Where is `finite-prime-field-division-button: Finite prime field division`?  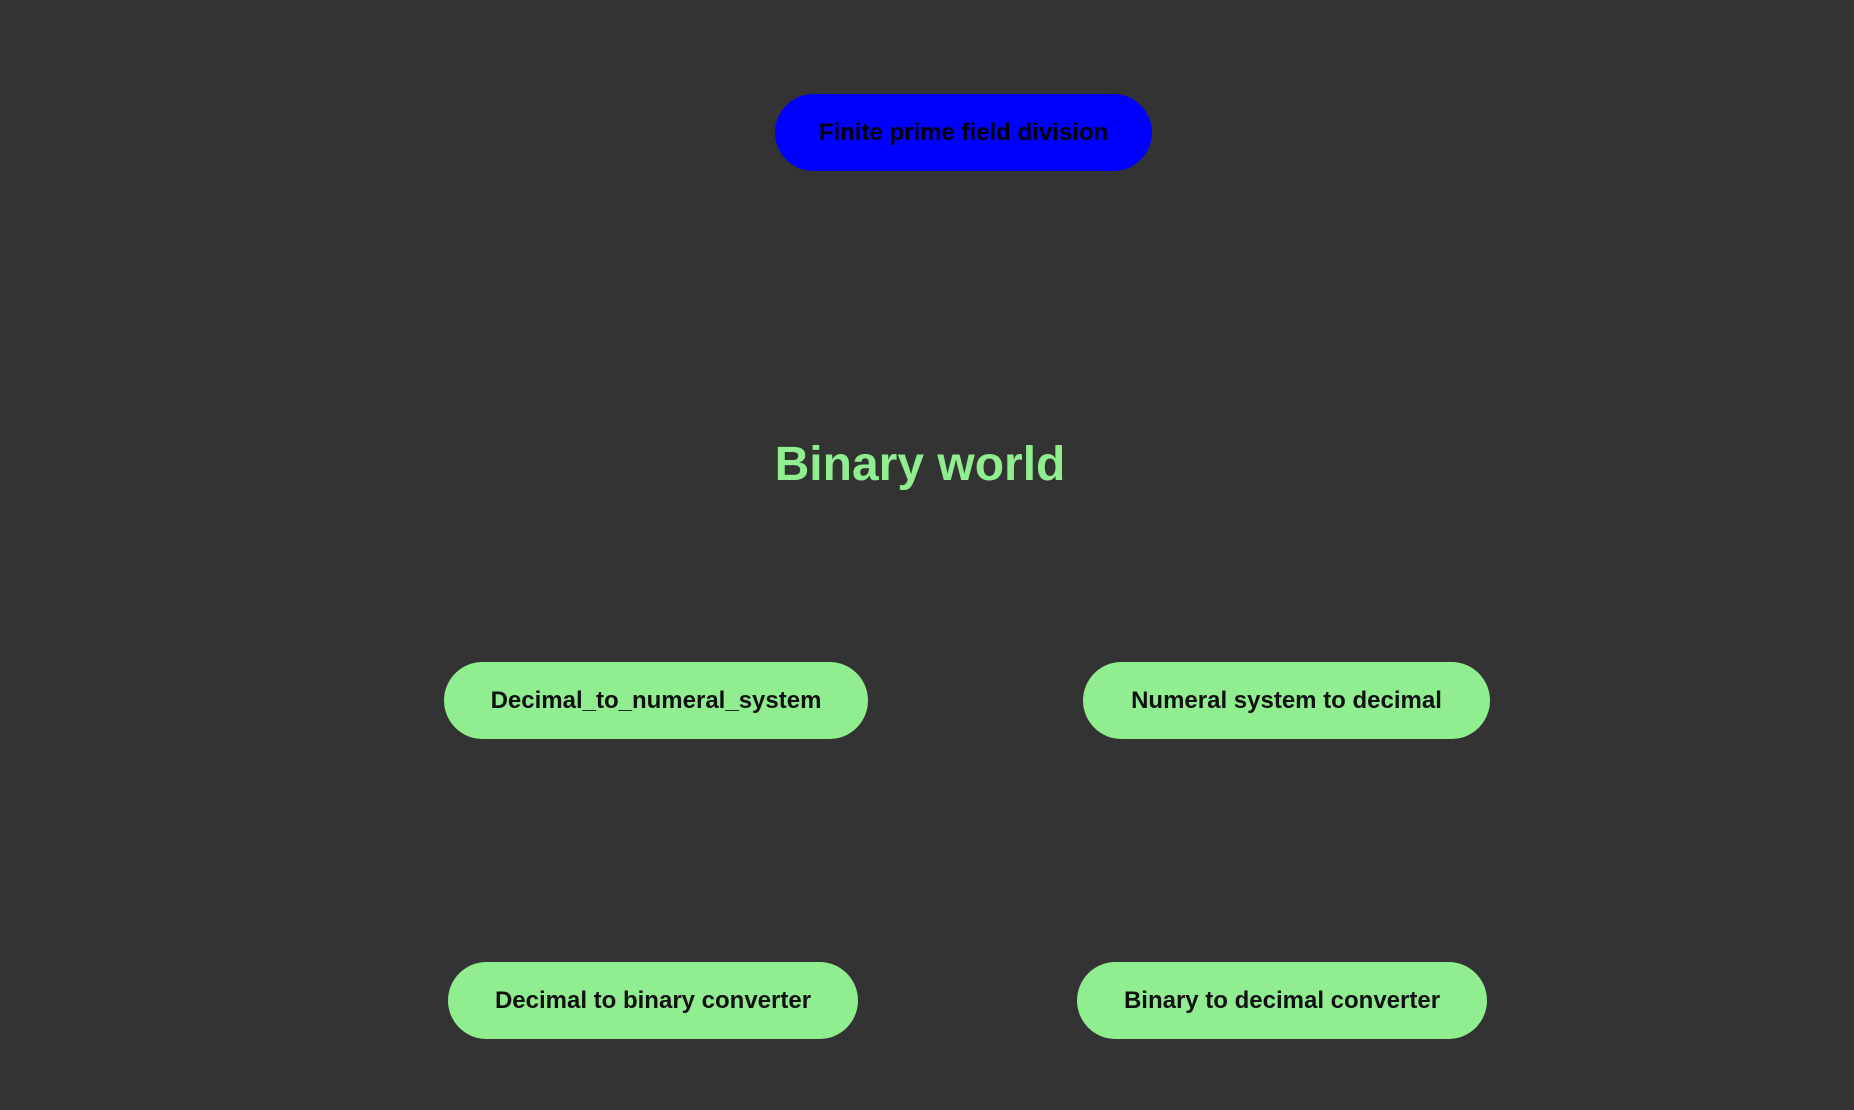
finite-prime-field-division-button: Finite prime field division is located at coordinates (963, 132).